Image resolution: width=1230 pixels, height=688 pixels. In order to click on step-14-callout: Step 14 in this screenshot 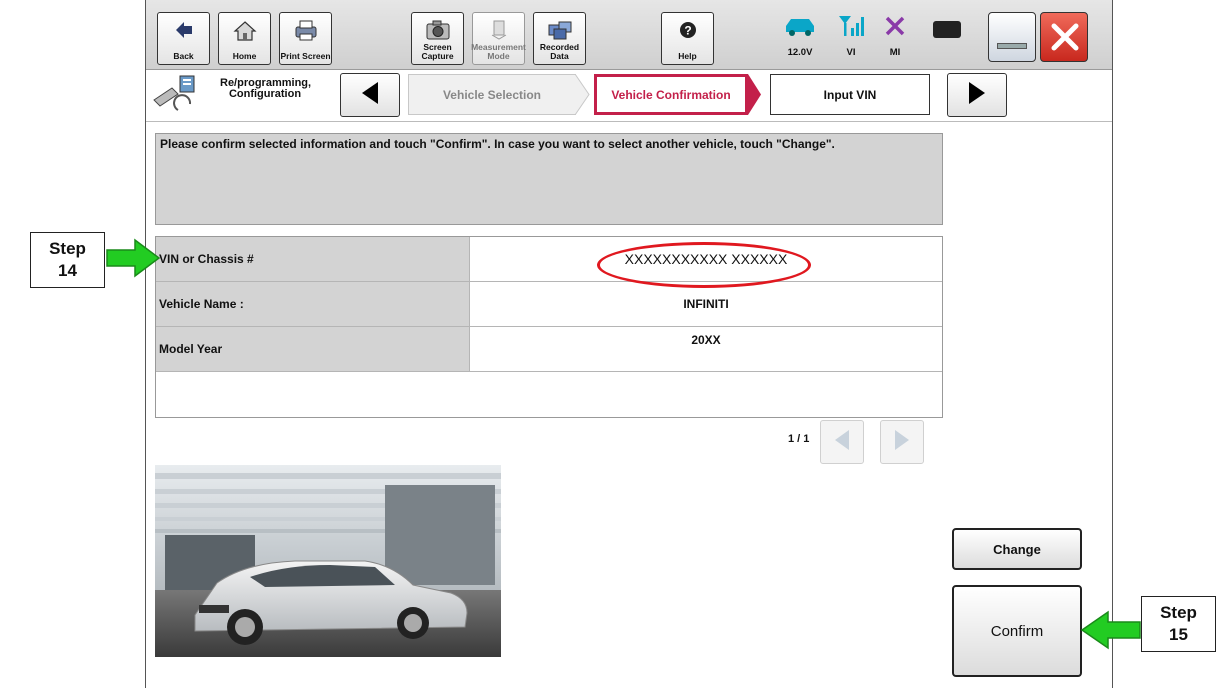, I will do `click(67, 260)`.